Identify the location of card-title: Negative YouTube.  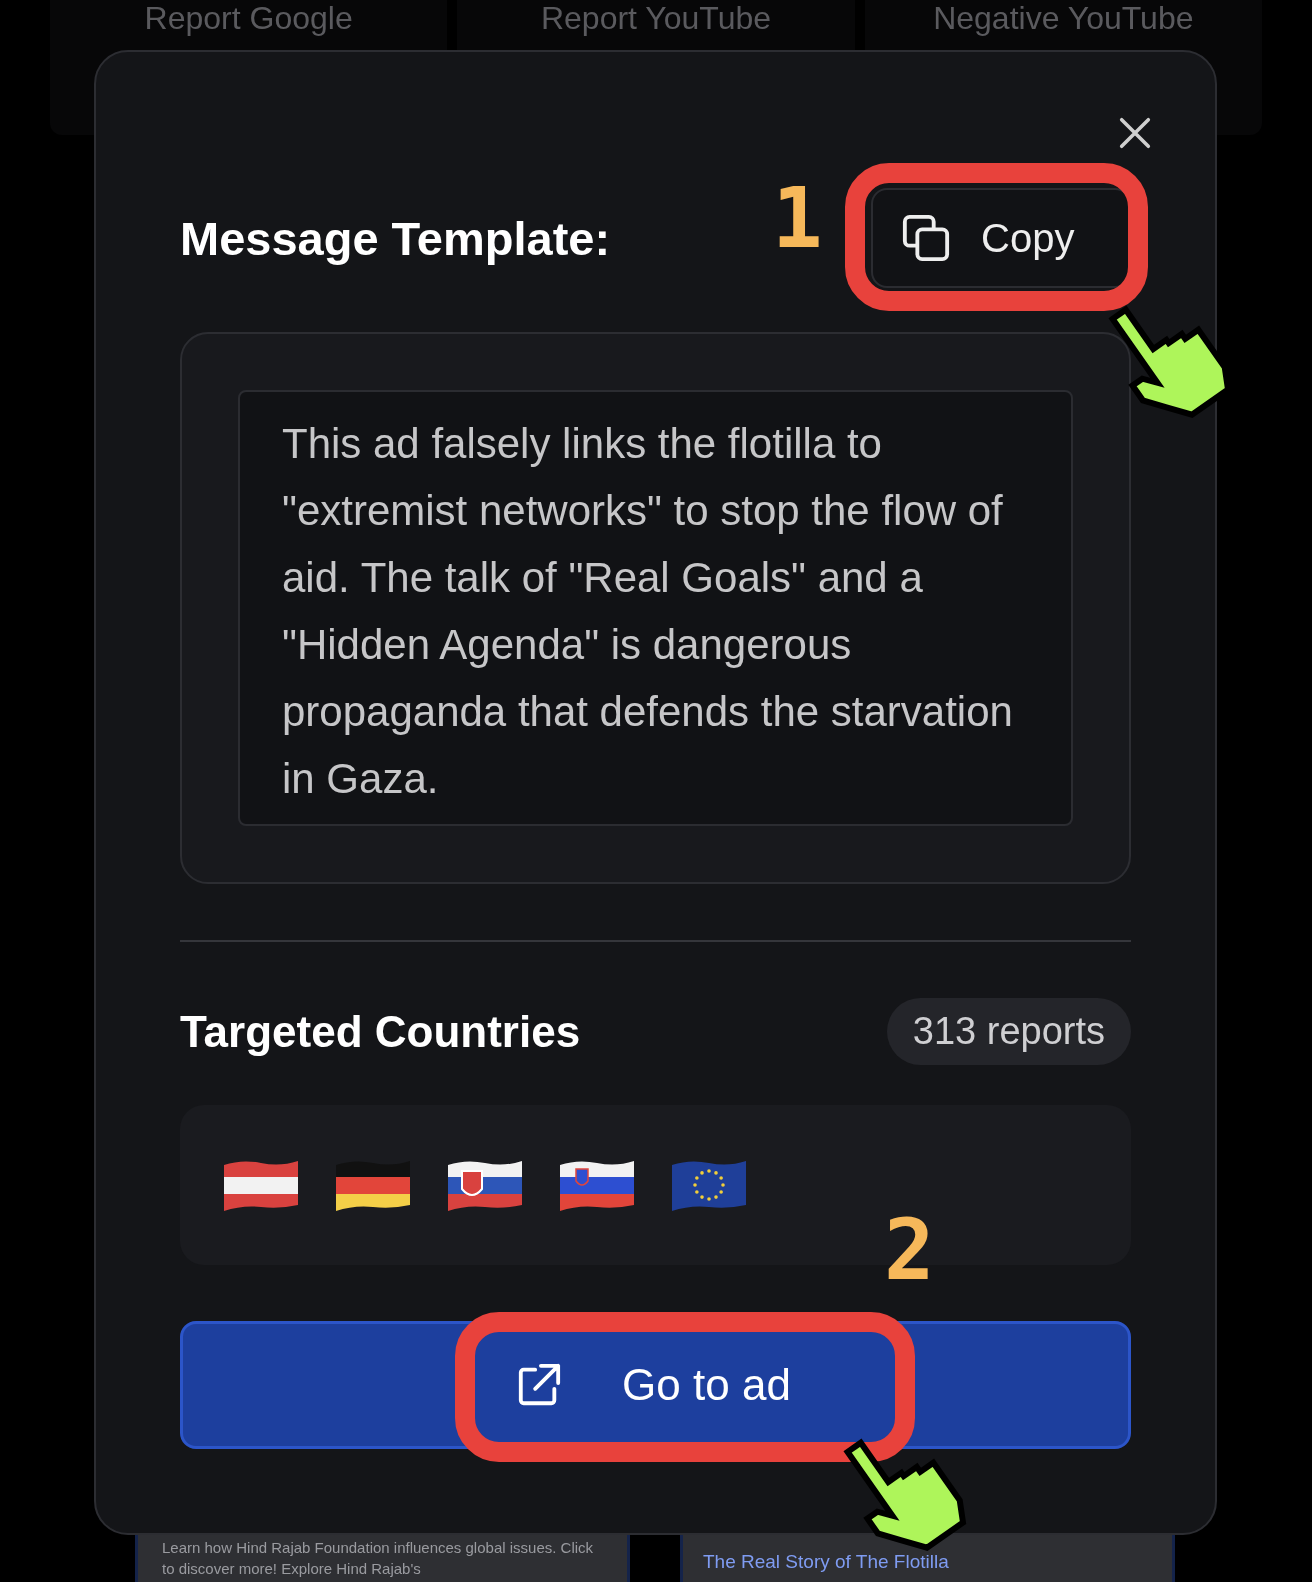
(1063, 19).